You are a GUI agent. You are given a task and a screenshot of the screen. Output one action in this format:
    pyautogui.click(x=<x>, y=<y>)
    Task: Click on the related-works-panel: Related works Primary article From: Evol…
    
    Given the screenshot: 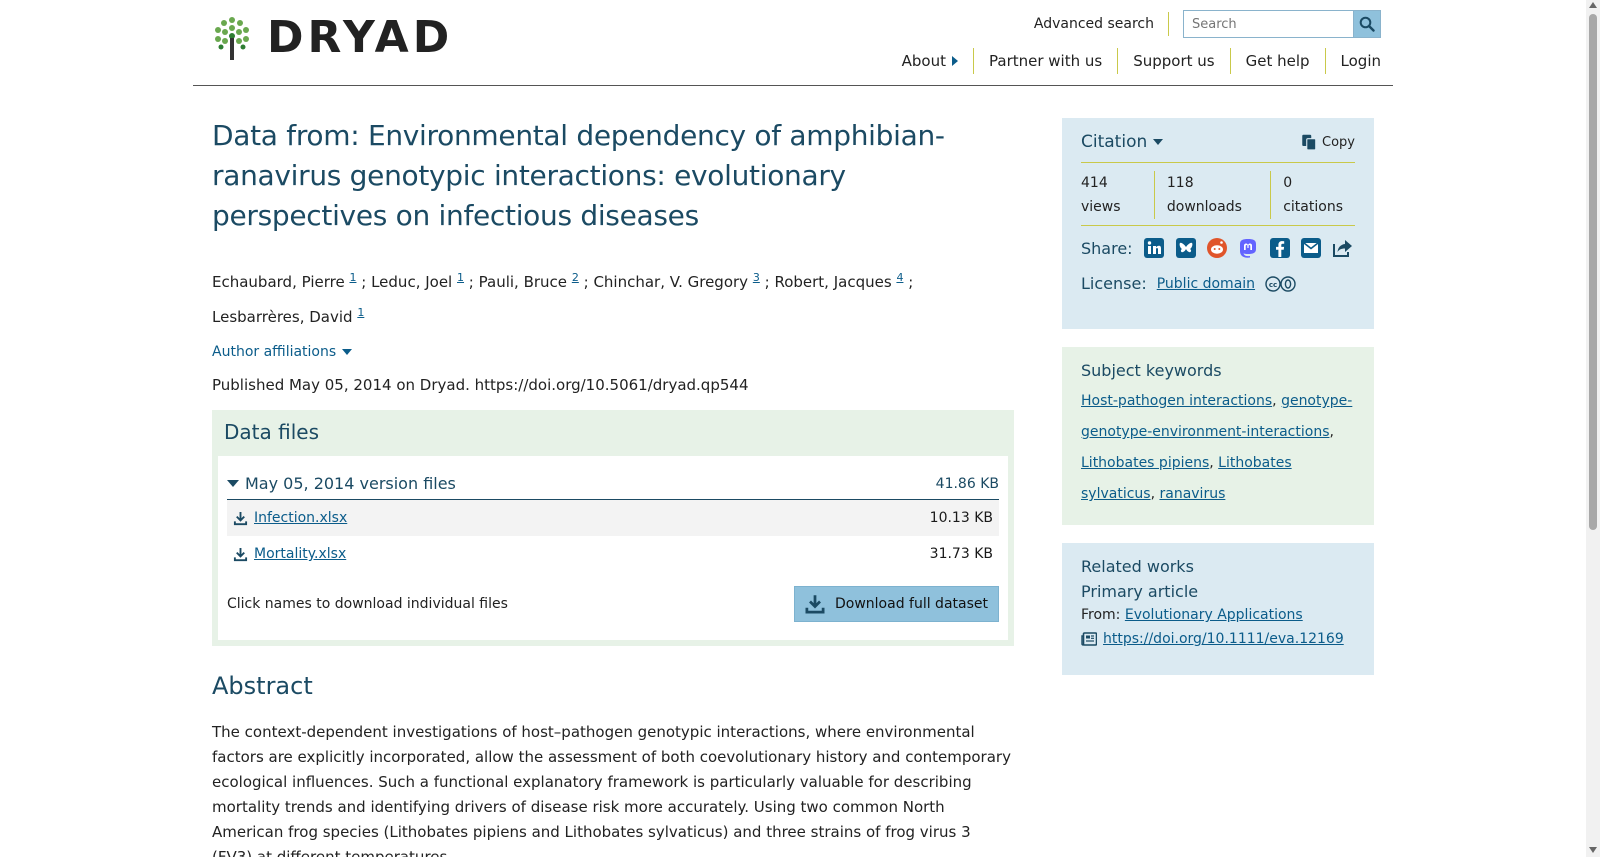 What is the action you would take?
    pyautogui.click(x=1218, y=609)
    